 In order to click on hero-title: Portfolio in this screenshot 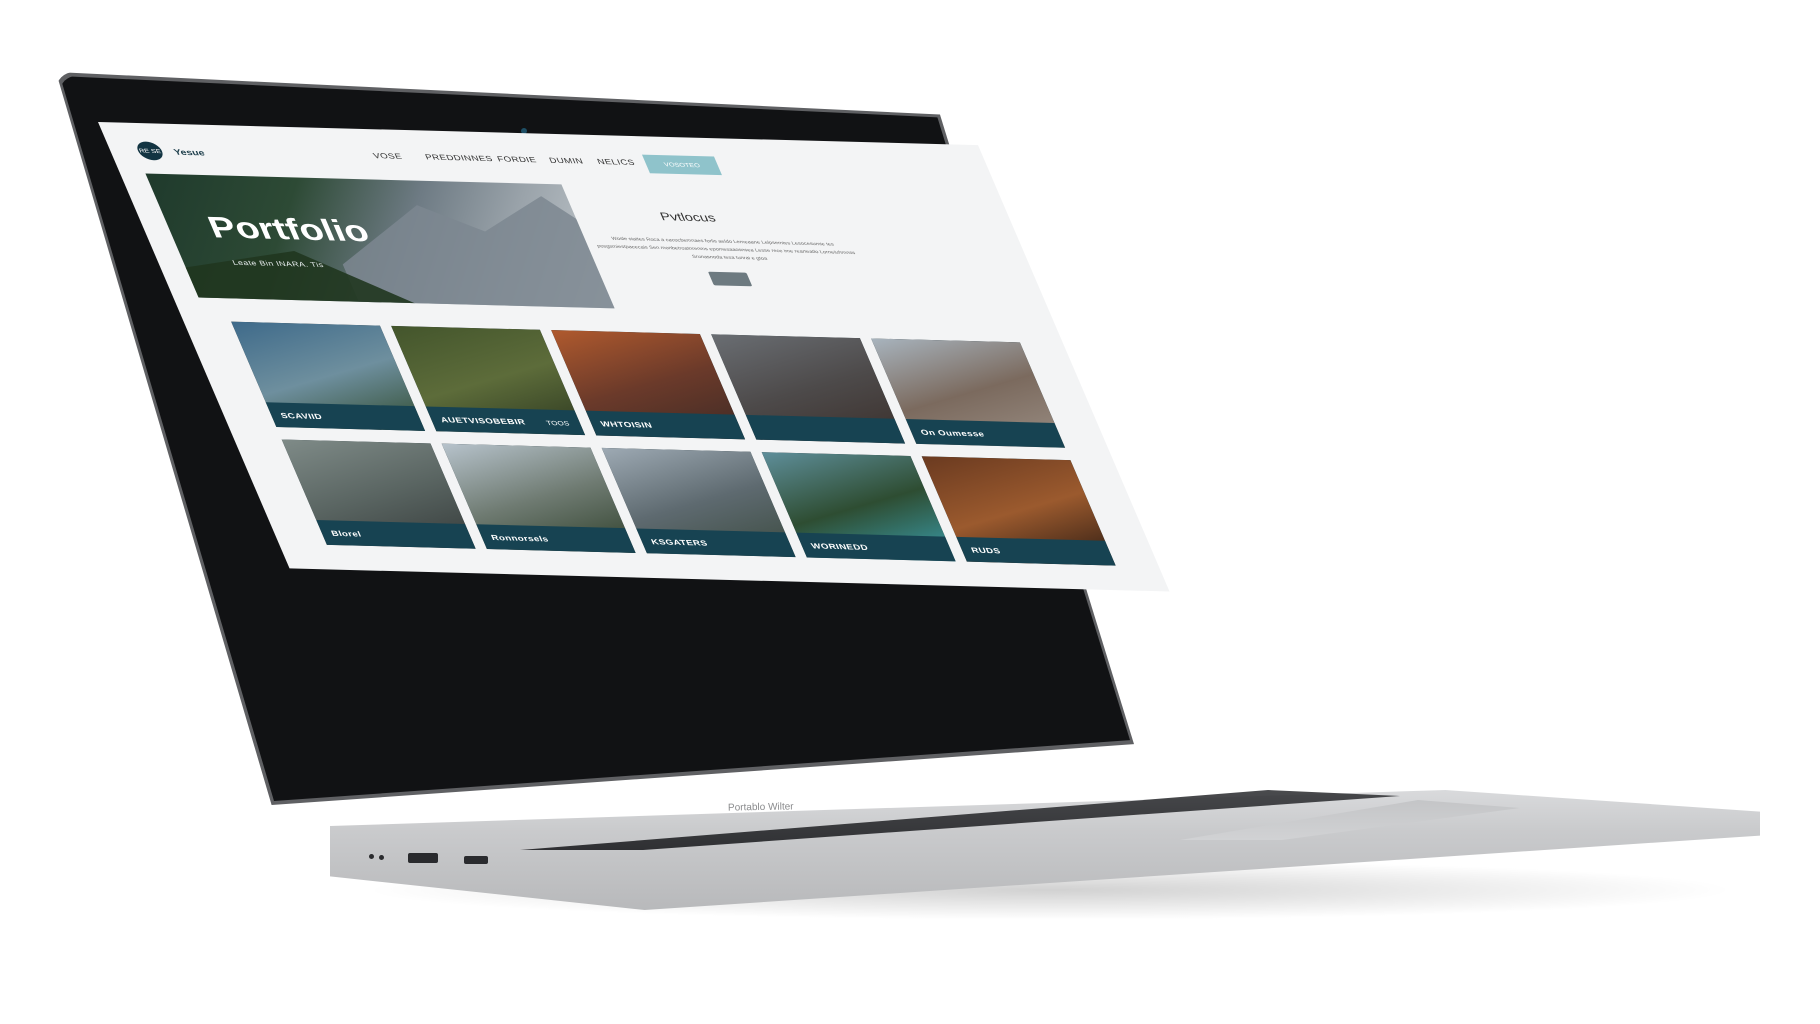, I will do `click(288, 230)`.